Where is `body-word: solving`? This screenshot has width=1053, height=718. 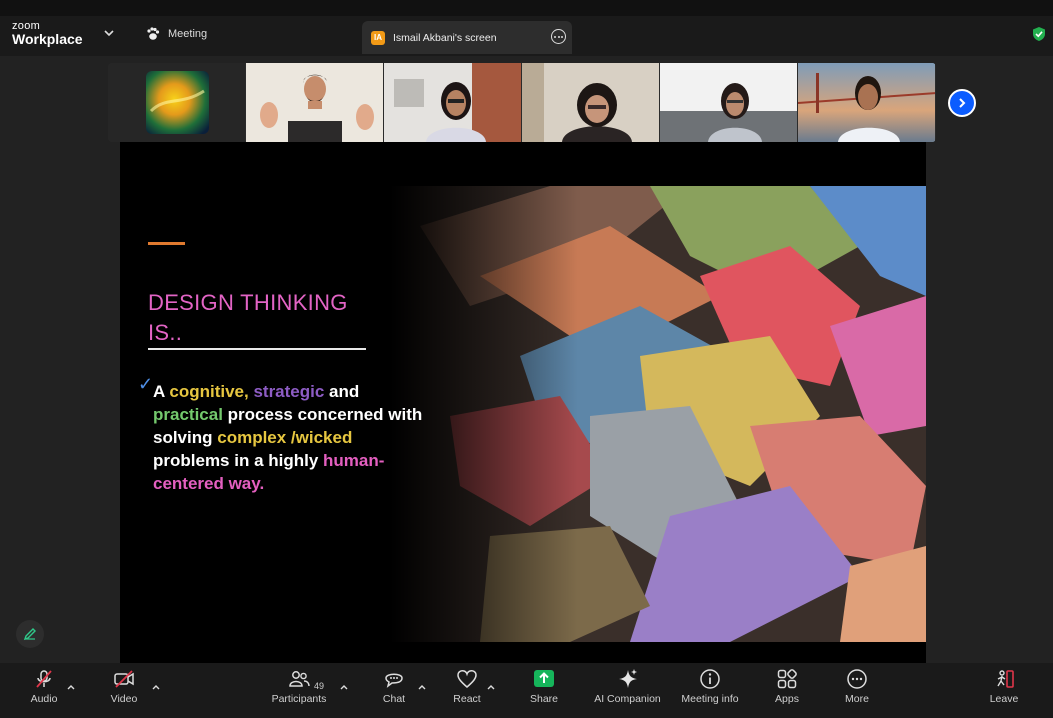 body-word: solving is located at coordinates (185, 437).